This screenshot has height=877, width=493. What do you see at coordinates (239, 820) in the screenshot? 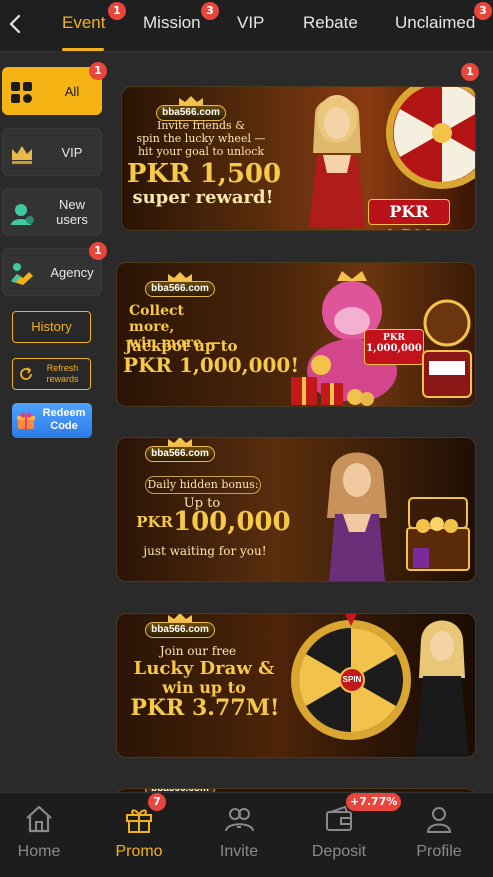
I see `invite-icon` at bounding box center [239, 820].